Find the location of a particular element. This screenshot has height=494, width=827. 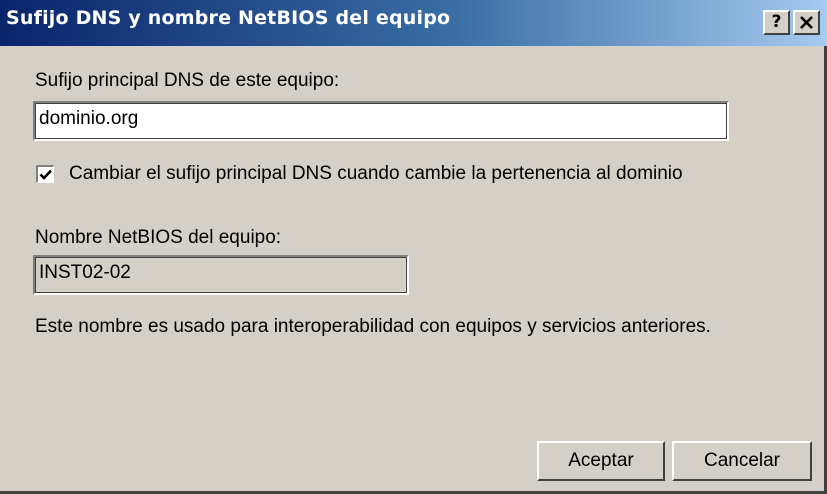

netbios-name-field: INST02-02 is located at coordinates (221, 275).